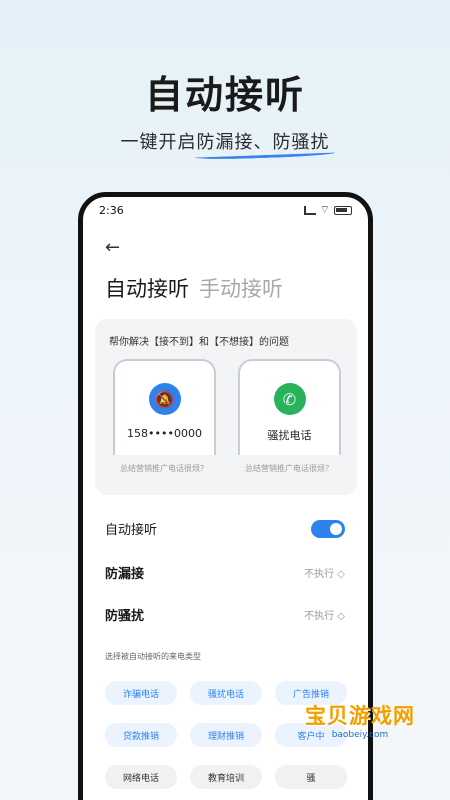  Describe the element at coordinates (131, 530) in the screenshot. I see `auto-answer-label: 自动接听` at that location.